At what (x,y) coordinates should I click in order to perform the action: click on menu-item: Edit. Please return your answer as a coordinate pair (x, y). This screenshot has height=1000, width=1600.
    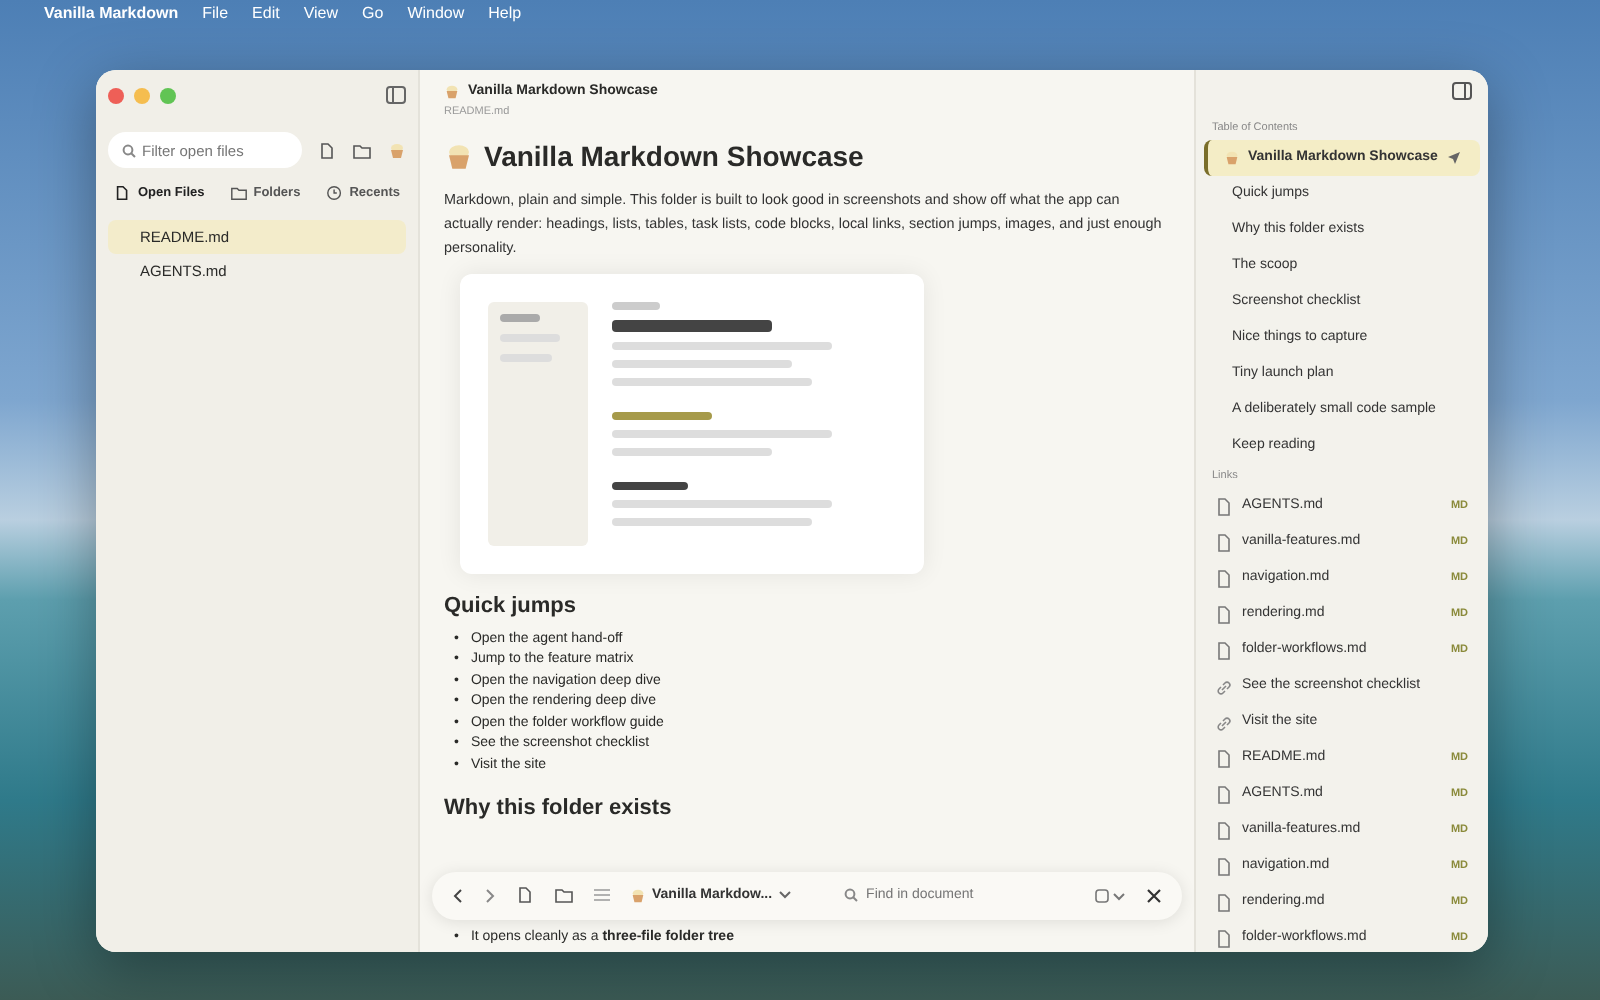
    Looking at the image, I should click on (266, 13).